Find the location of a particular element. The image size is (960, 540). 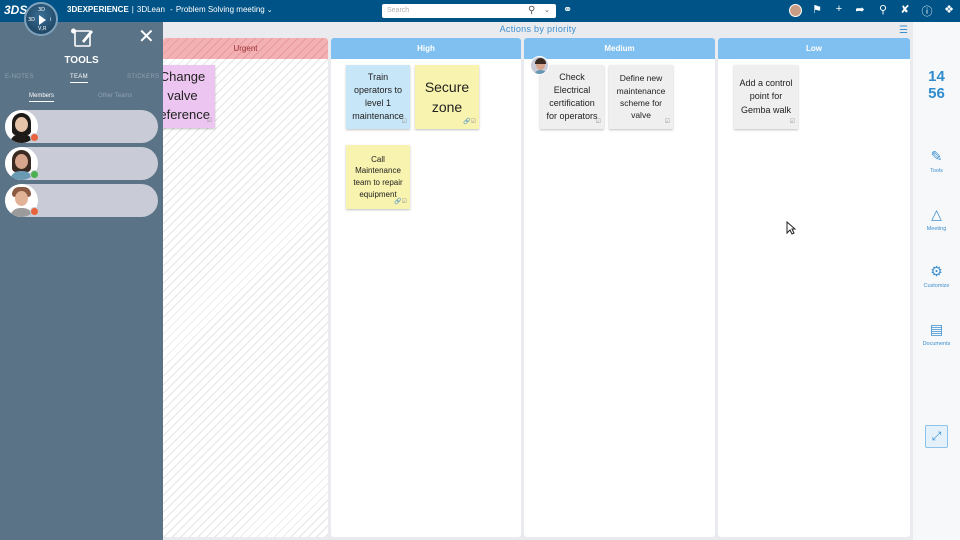

note-text: Add a control point for Gemba walk is located at coordinates (766, 96).